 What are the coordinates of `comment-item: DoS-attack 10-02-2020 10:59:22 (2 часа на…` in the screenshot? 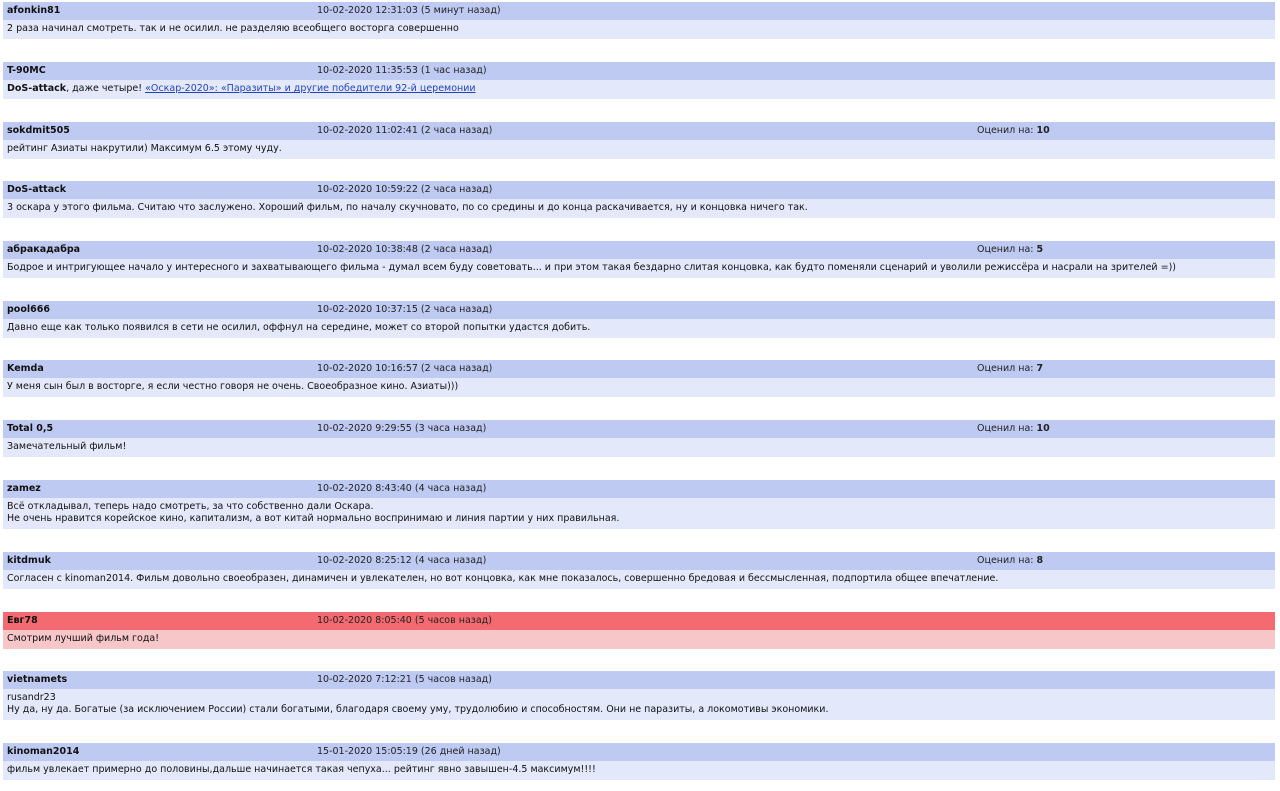 It's located at (639, 199).